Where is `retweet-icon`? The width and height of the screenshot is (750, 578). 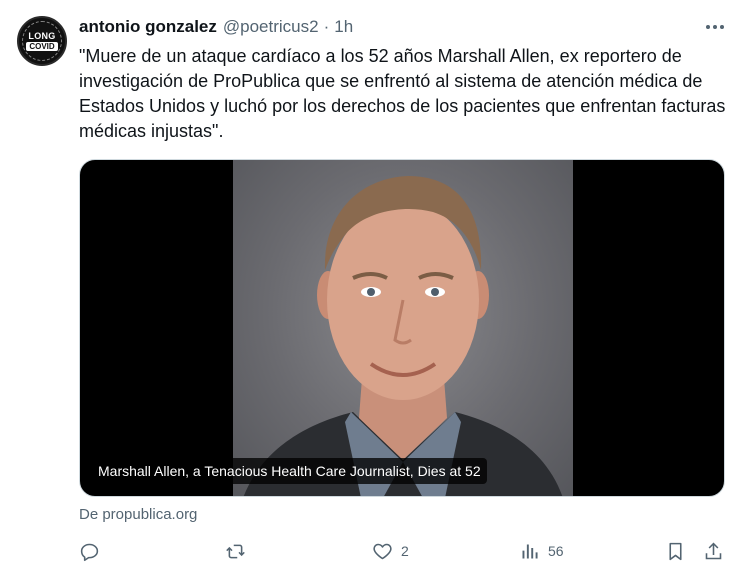 retweet-icon is located at coordinates (235, 551).